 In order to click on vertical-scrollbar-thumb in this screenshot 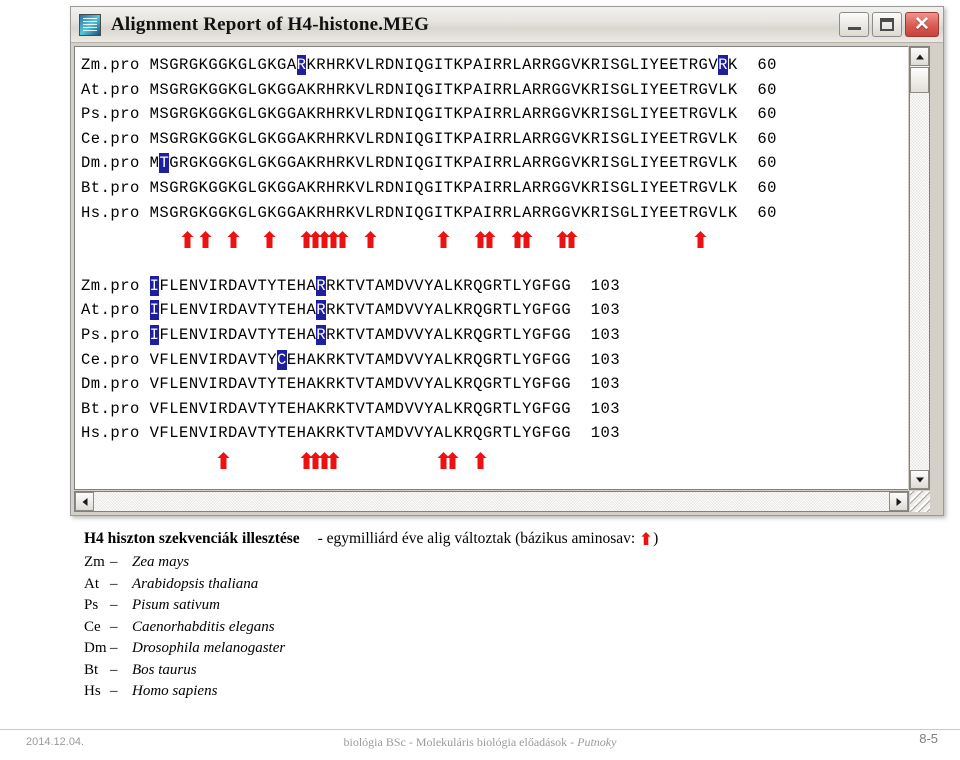, I will do `click(919, 80)`.